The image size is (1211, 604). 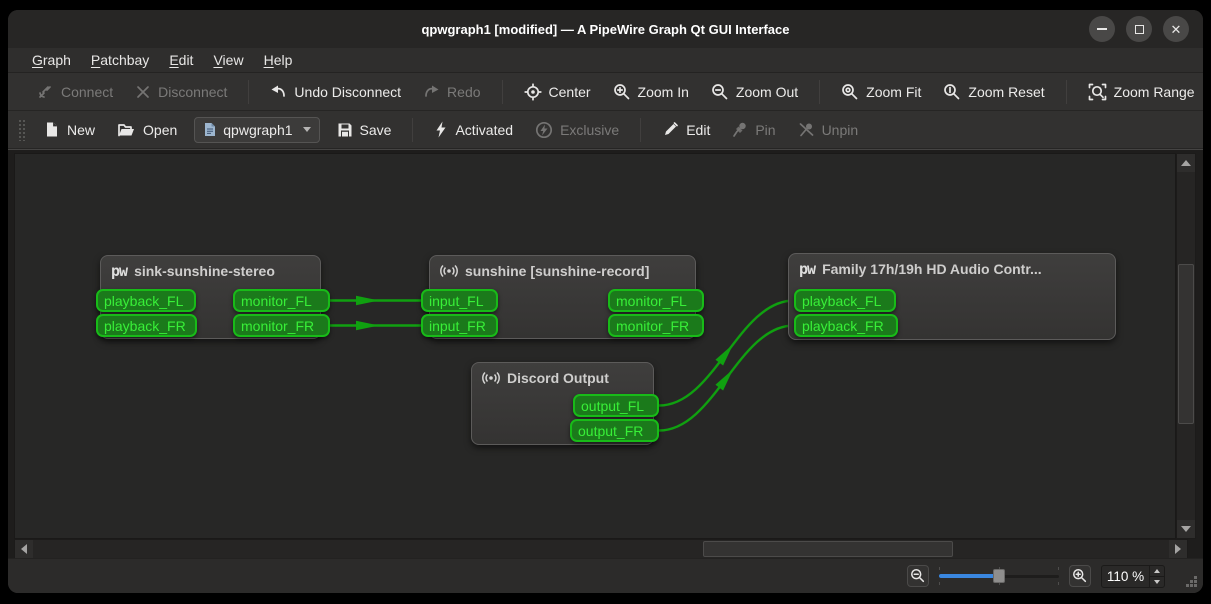 I want to click on stream-icon, so click(x=449, y=271).